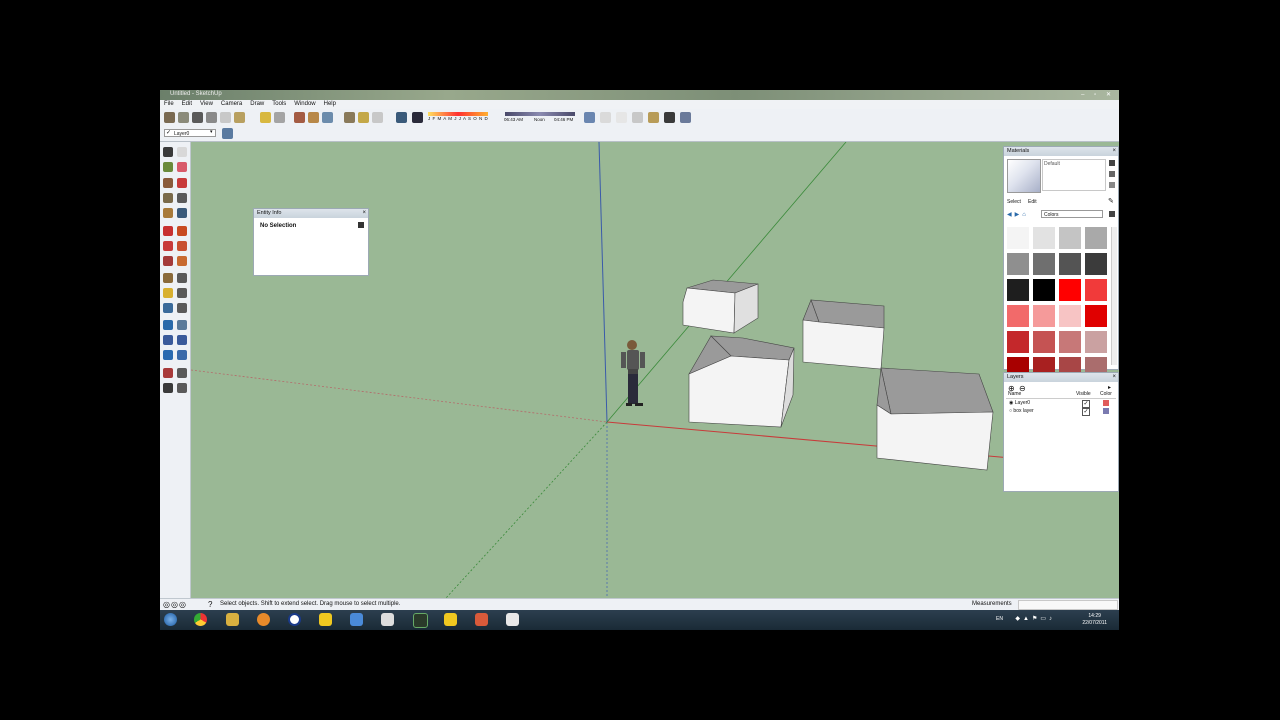 This screenshot has width=1280, height=720. Describe the element at coordinates (653, 117) in the screenshot. I see `textured-style-icon` at that location.